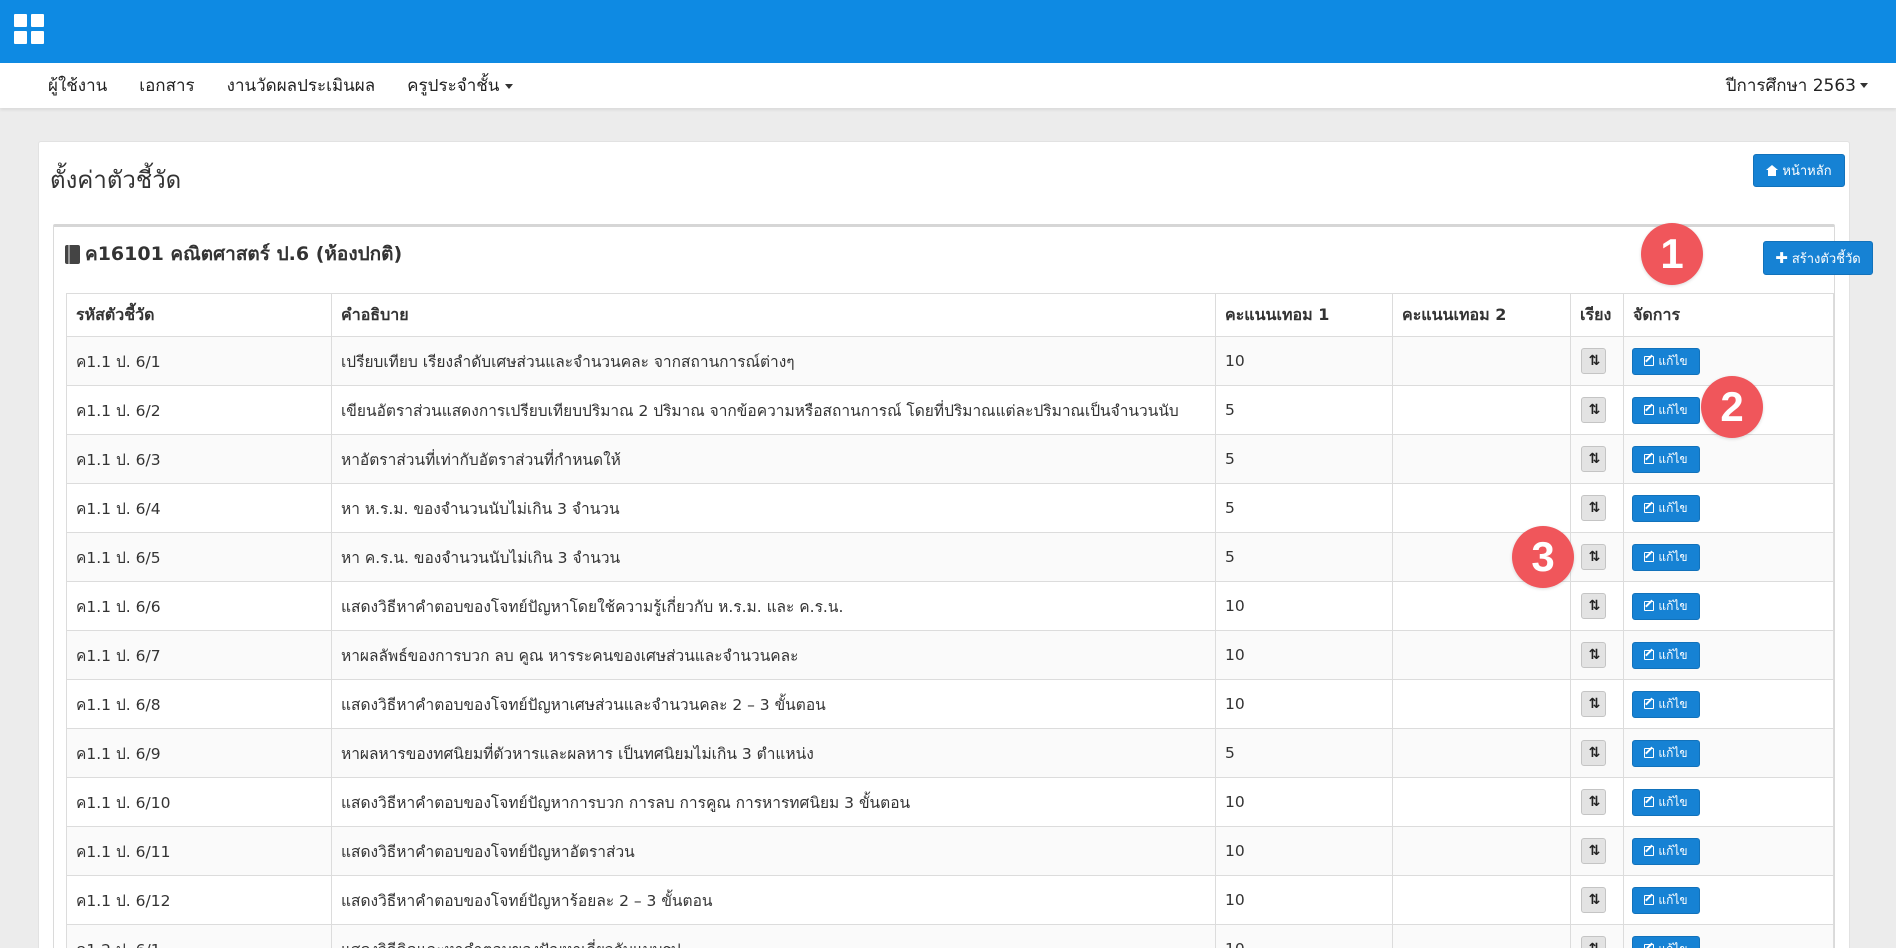 The height and width of the screenshot is (948, 1896). What do you see at coordinates (1790, 86) in the screenshot?
I see `academic-year-label: ปีการศึกษา 2563` at bounding box center [1790, 86].